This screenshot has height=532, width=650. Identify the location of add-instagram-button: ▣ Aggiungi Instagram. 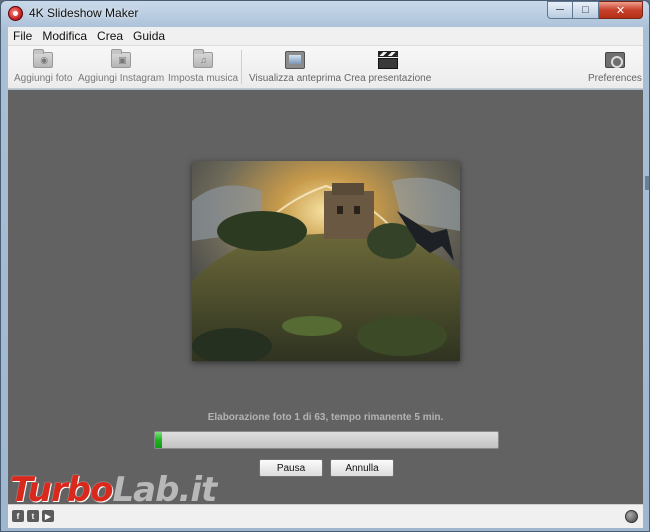
(121, 66).